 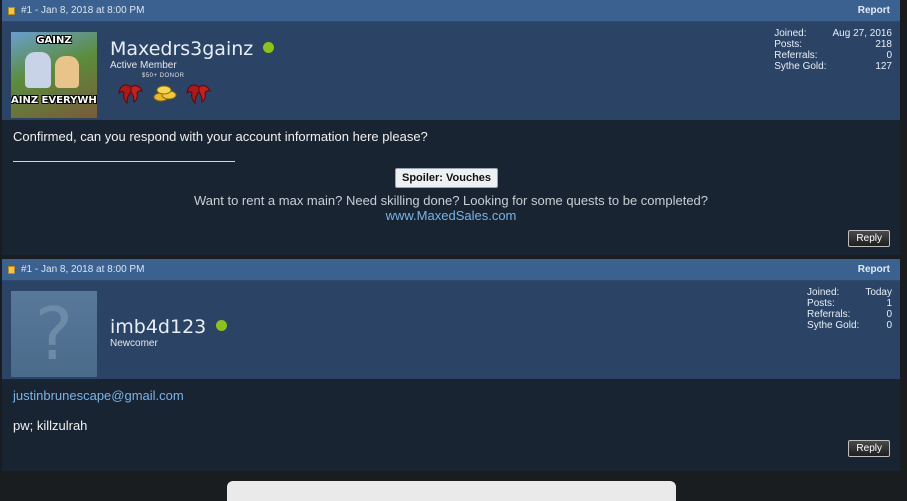 I want to click on user-title: Newcomer, so click(x=134, y=343).